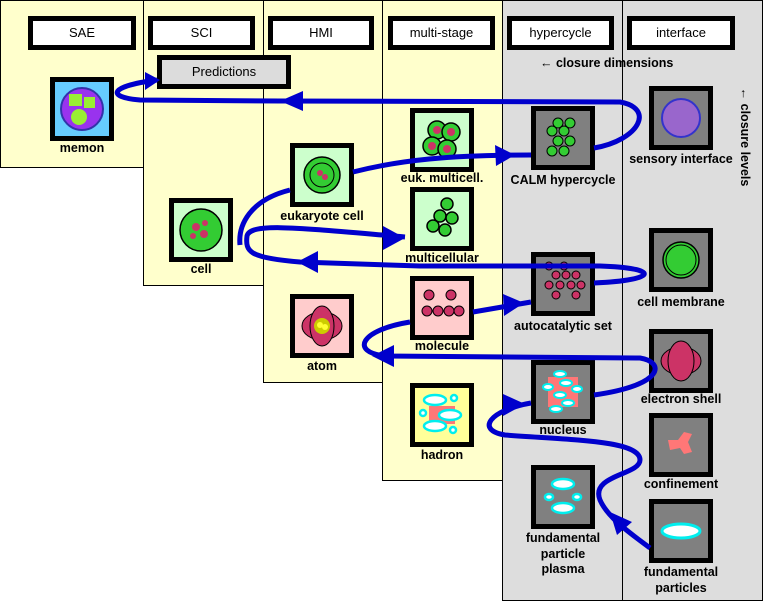 The width and height of the screenshot is (763, 601). Describe the element at coordinates (681, 260) in the screenshot. I see `cell-membrane-icon` at that location.